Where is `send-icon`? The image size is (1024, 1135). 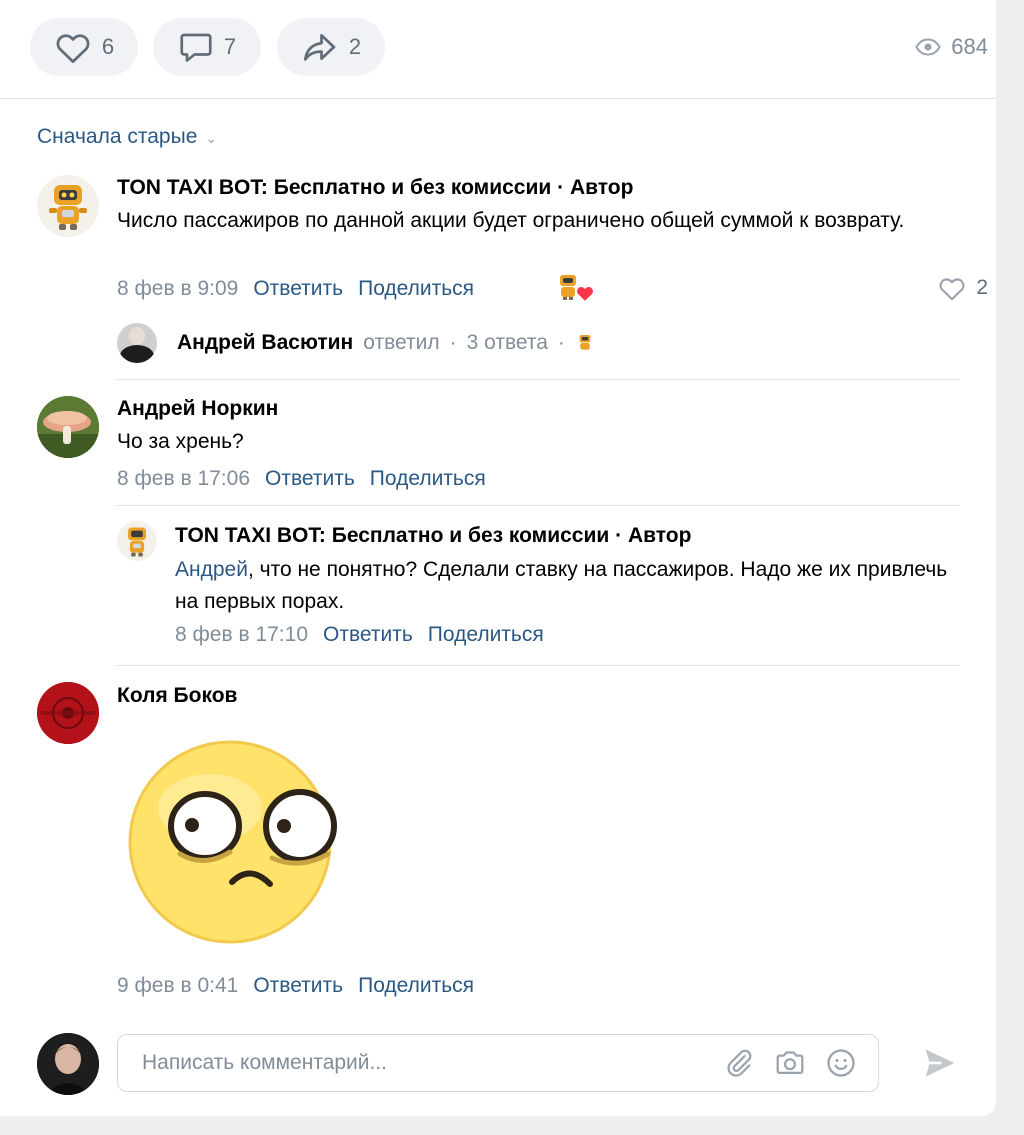
send-icon is located at coordinates (940, 1063).